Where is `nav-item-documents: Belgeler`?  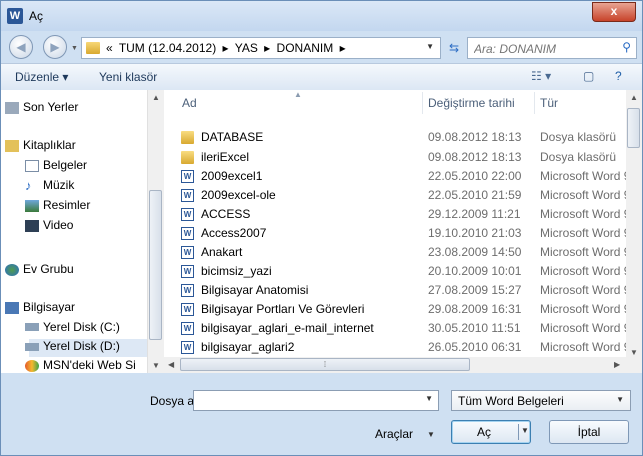 nav-item-documents: Belgeler is located at coordinates (56, 167).